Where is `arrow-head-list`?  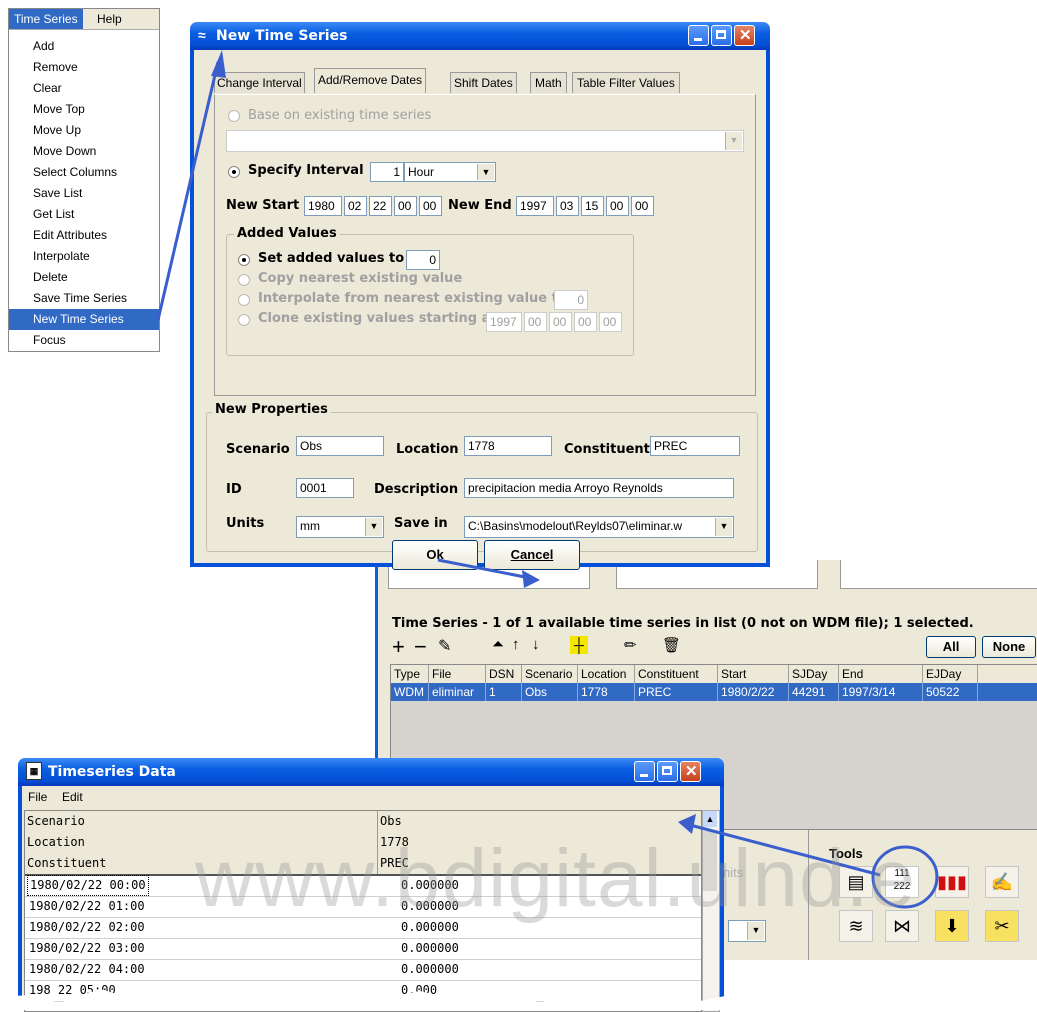
arrow-head-list is located at coordinates (531, 579).